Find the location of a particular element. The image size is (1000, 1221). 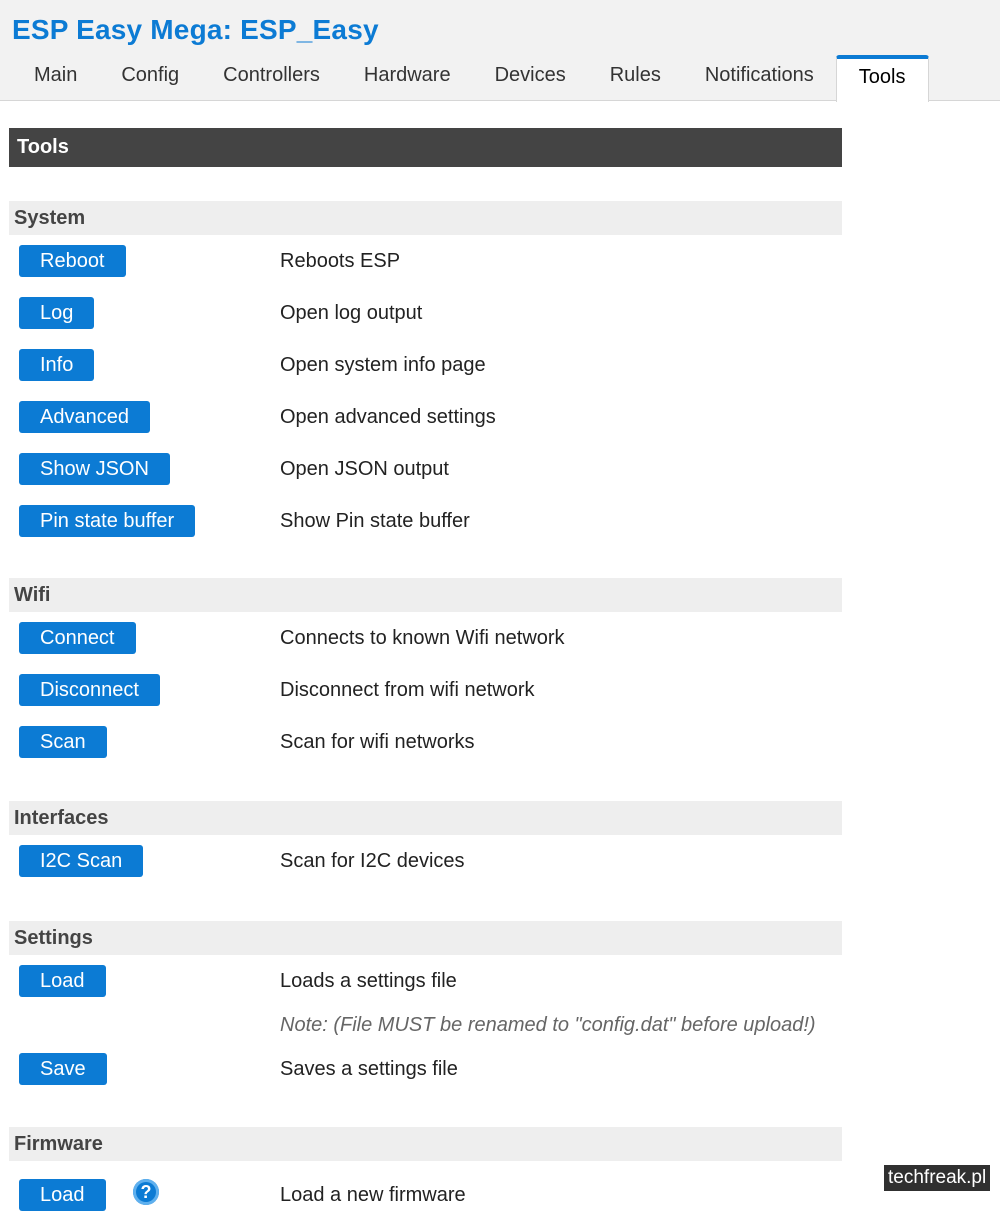

tool-row-i2c-scan: I2C Scan Scan for I2C devices is located at coordinates (425, 861).